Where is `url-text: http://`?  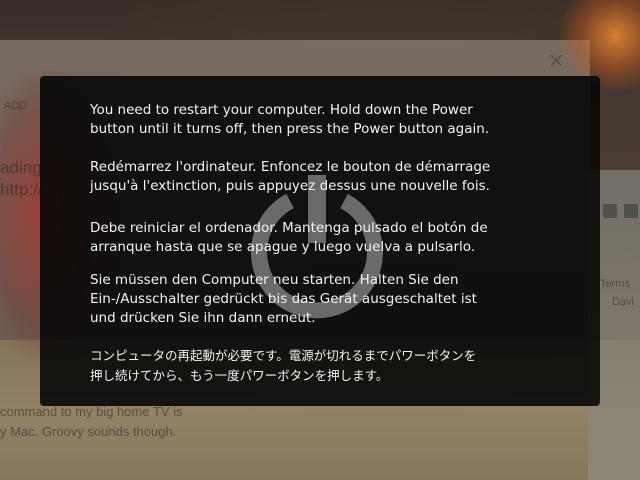 url-text: http:// is located at coordinates (21, 189).